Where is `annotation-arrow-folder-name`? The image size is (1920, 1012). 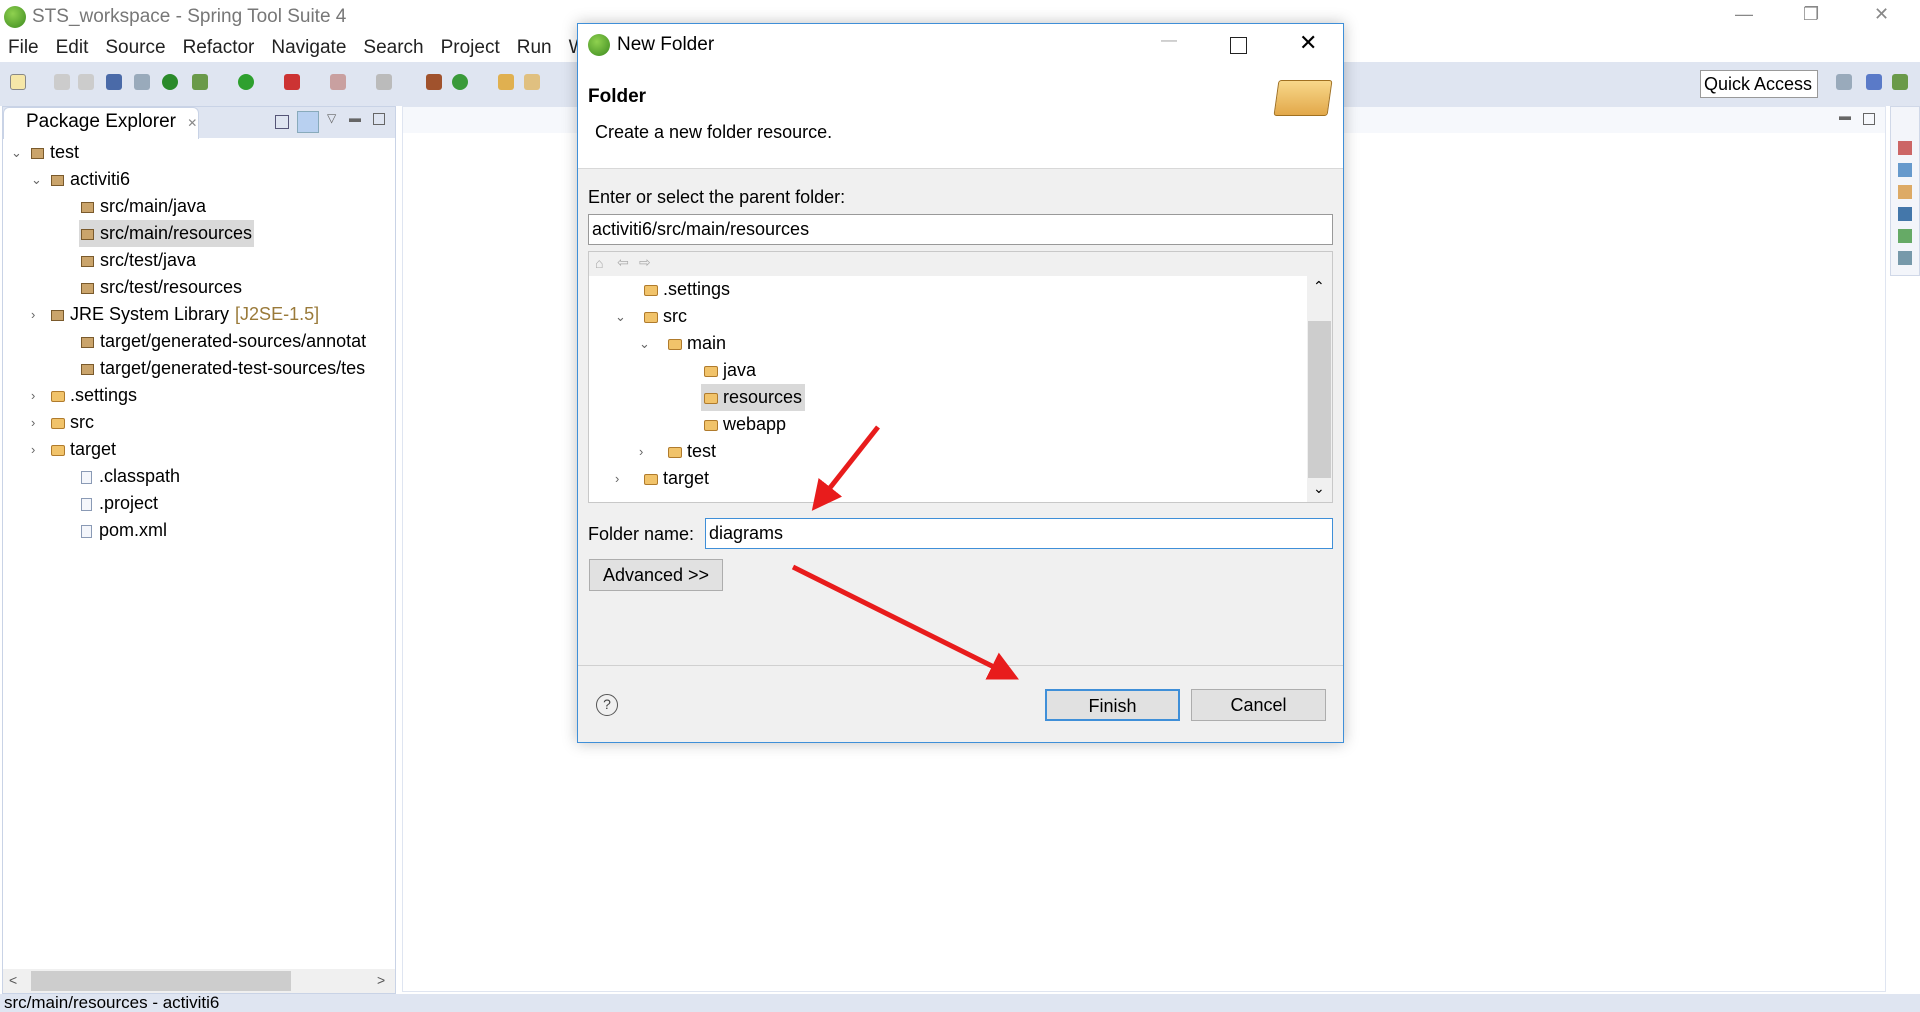 annotation-arrow-folder-name is located at coordinates (845, 468).